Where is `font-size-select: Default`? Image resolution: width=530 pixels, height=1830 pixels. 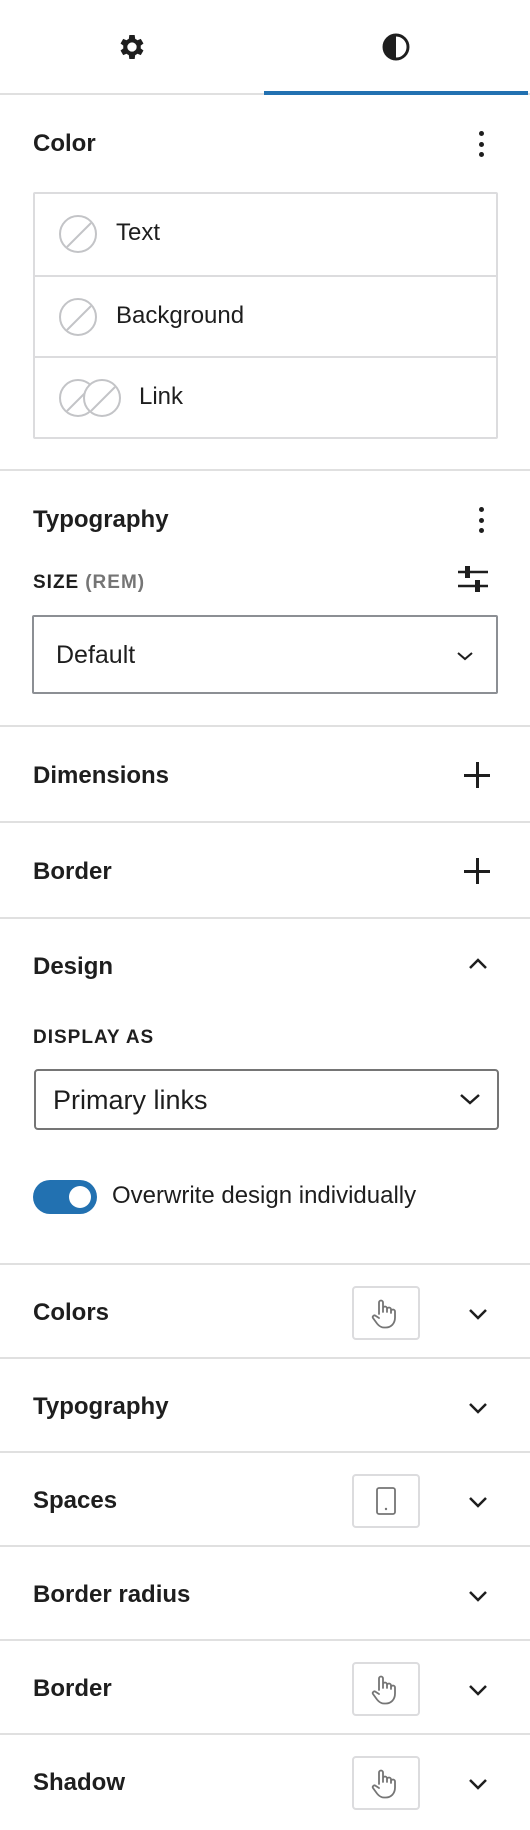 font-size-select: Default is located at coordinates (265, 654).